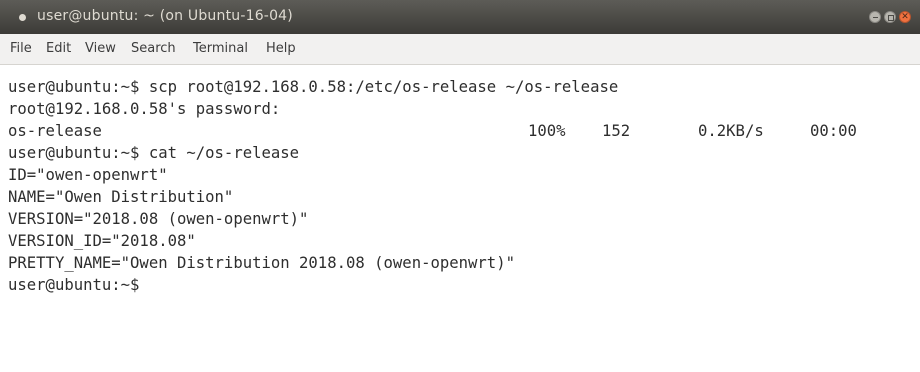 The image size is (920, 372). Describe the element at coordinates (905, 17) in the screenshot. I see `close-icon: ✕` at that location.